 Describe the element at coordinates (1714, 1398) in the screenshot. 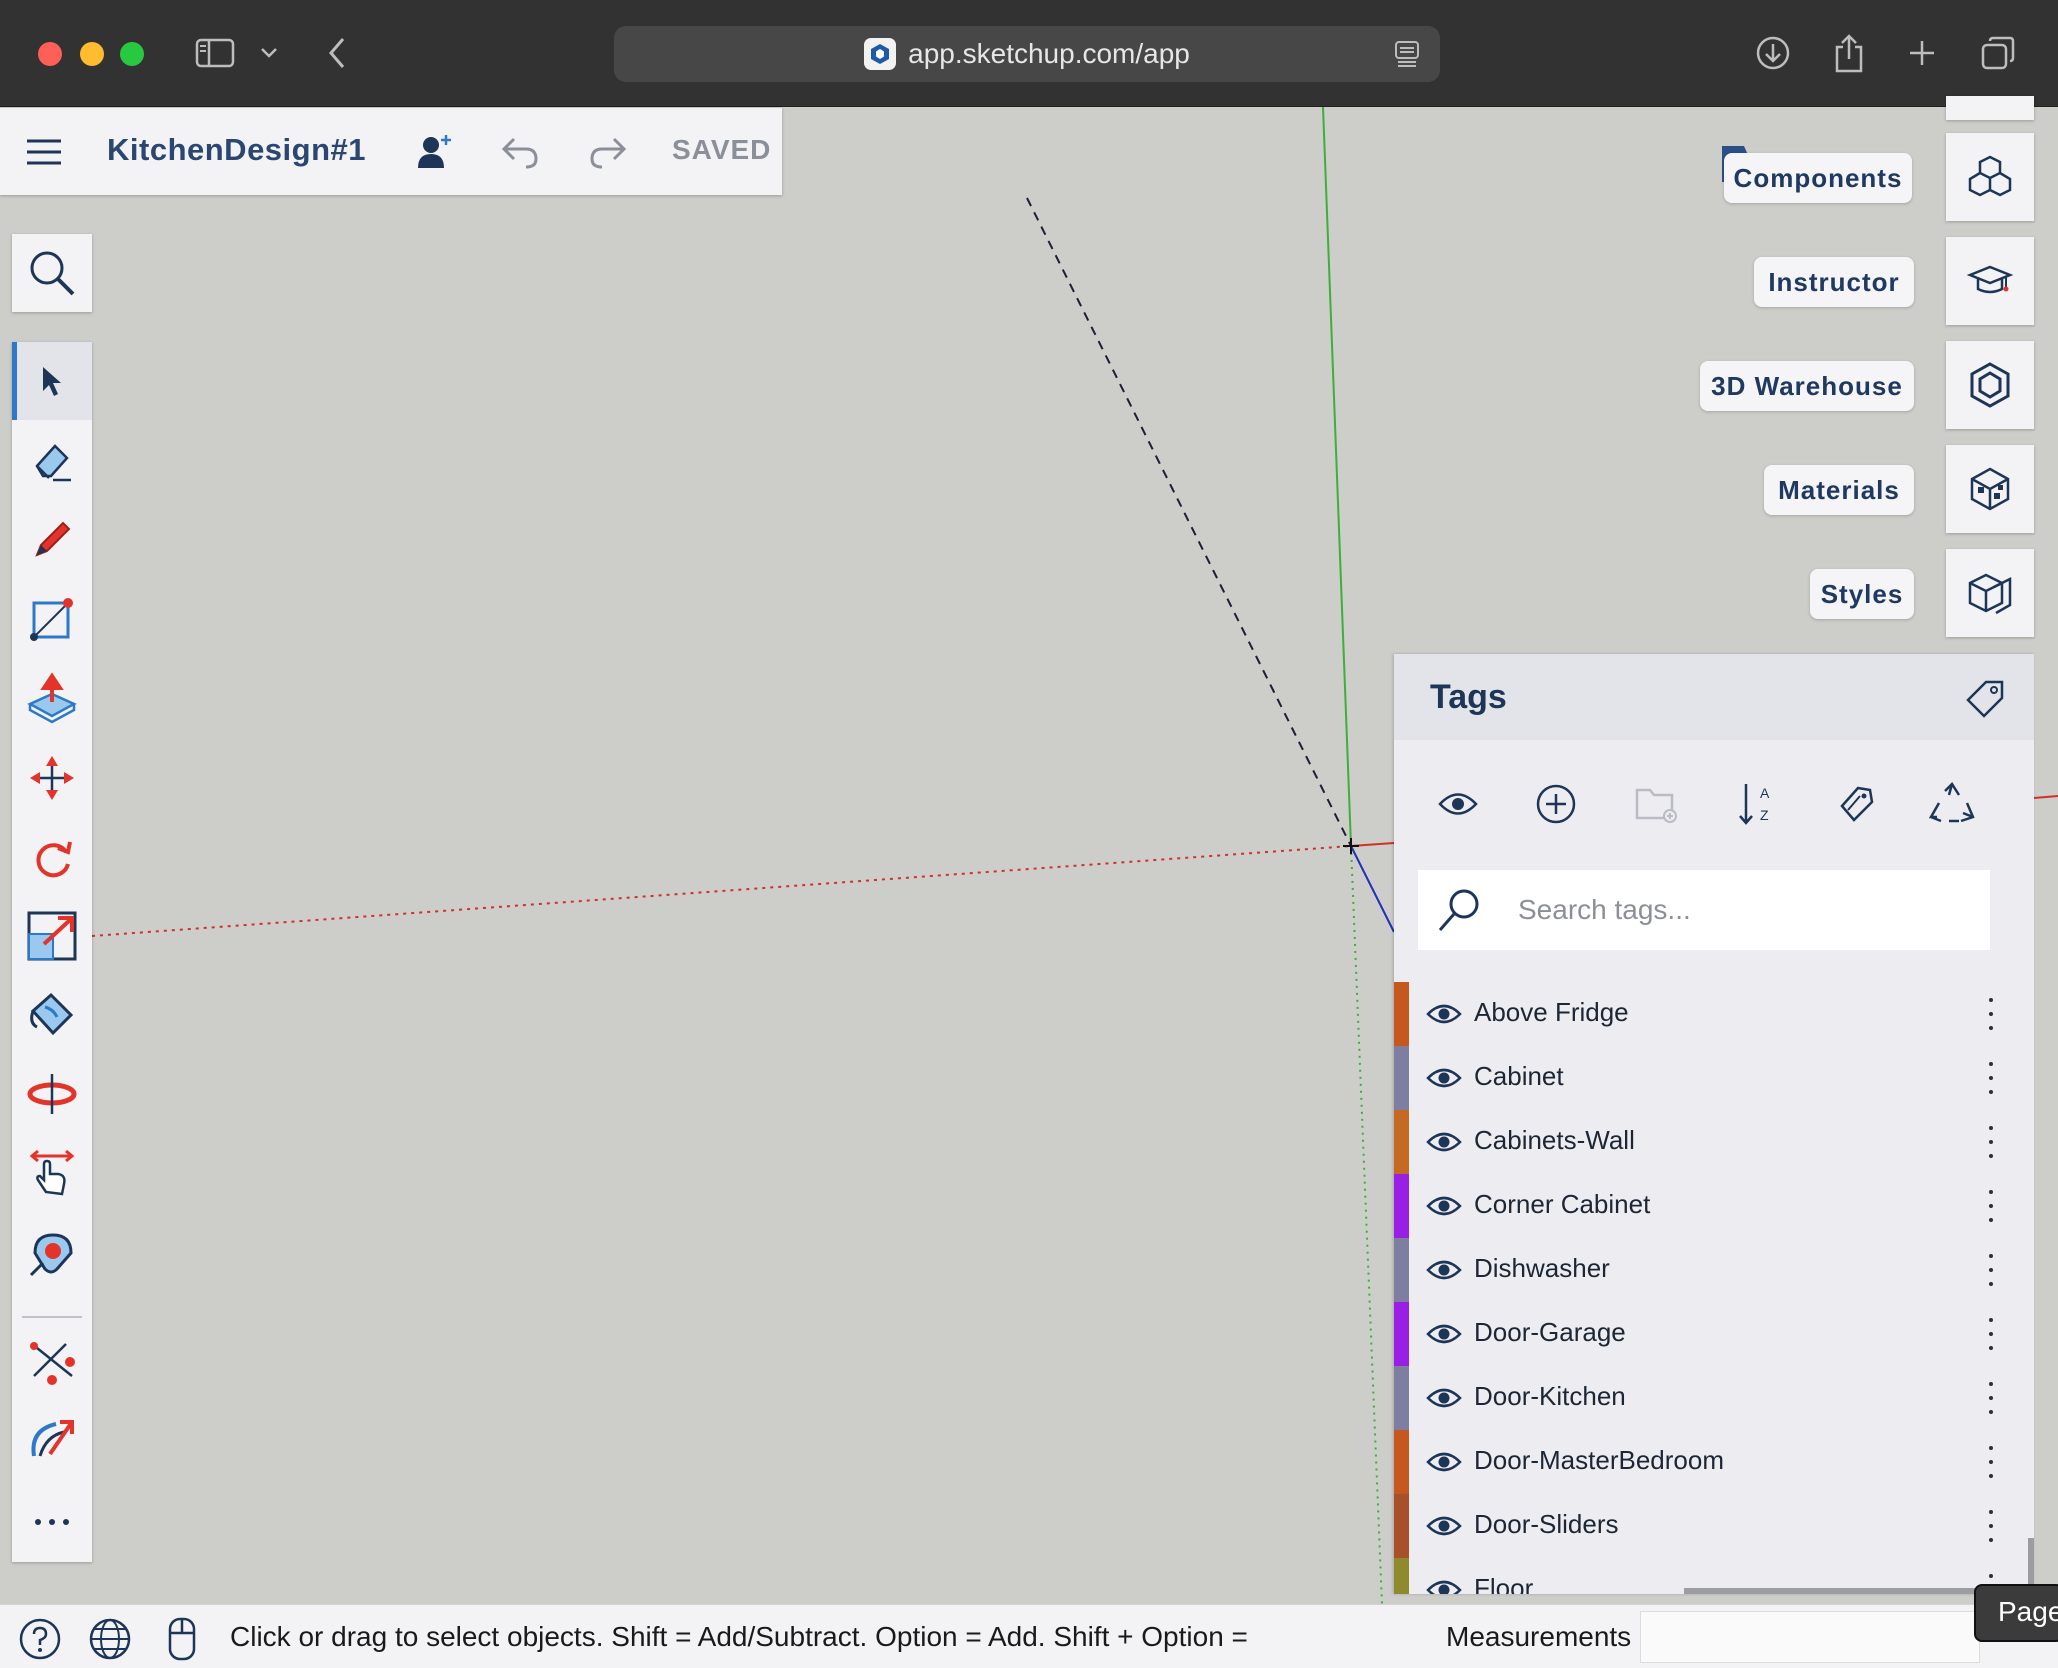

I see `tag-row: Door-Kitchen` at that location.